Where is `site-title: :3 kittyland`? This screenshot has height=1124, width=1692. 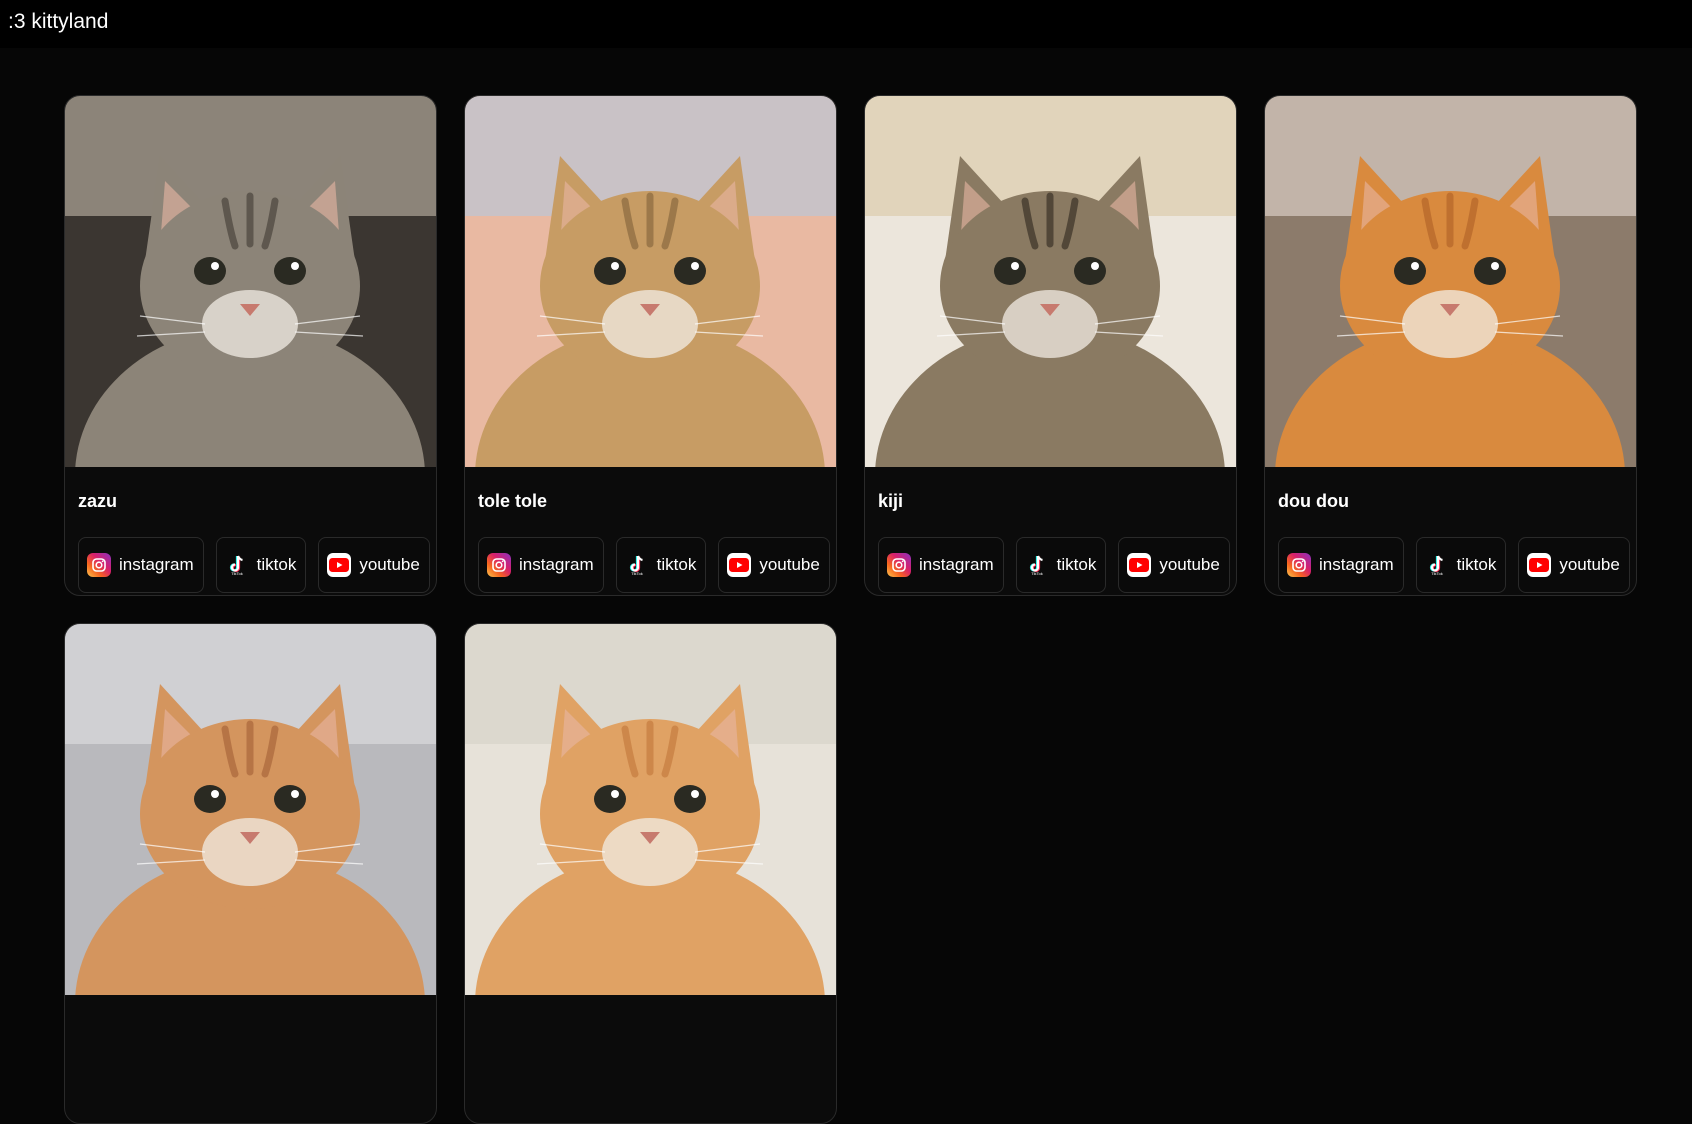 site-title: :3 kittyland is located at coordinates (58, 21).